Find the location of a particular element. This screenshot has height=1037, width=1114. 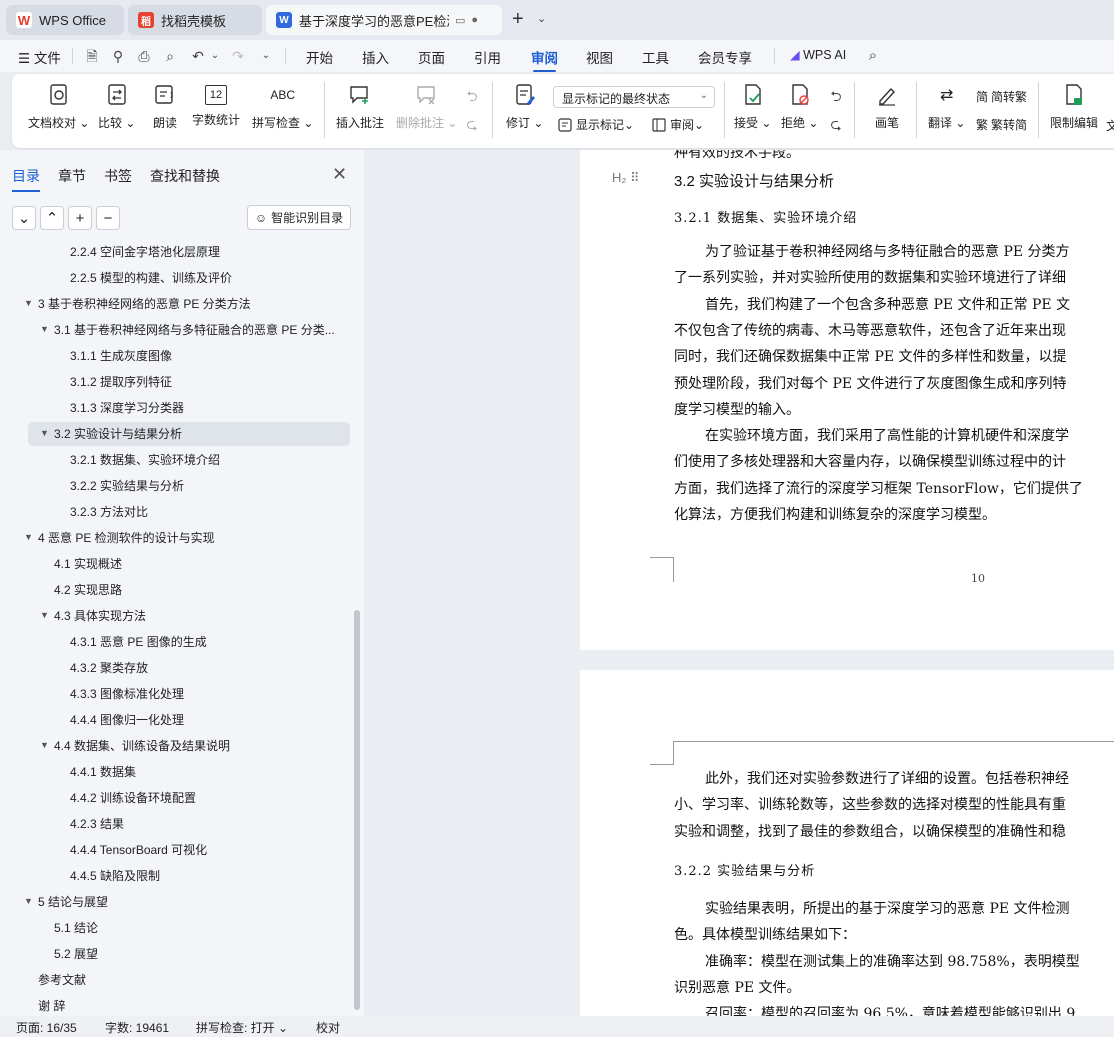

toc-item: 4.2.3 结果 is located at coordinates (97, 824).